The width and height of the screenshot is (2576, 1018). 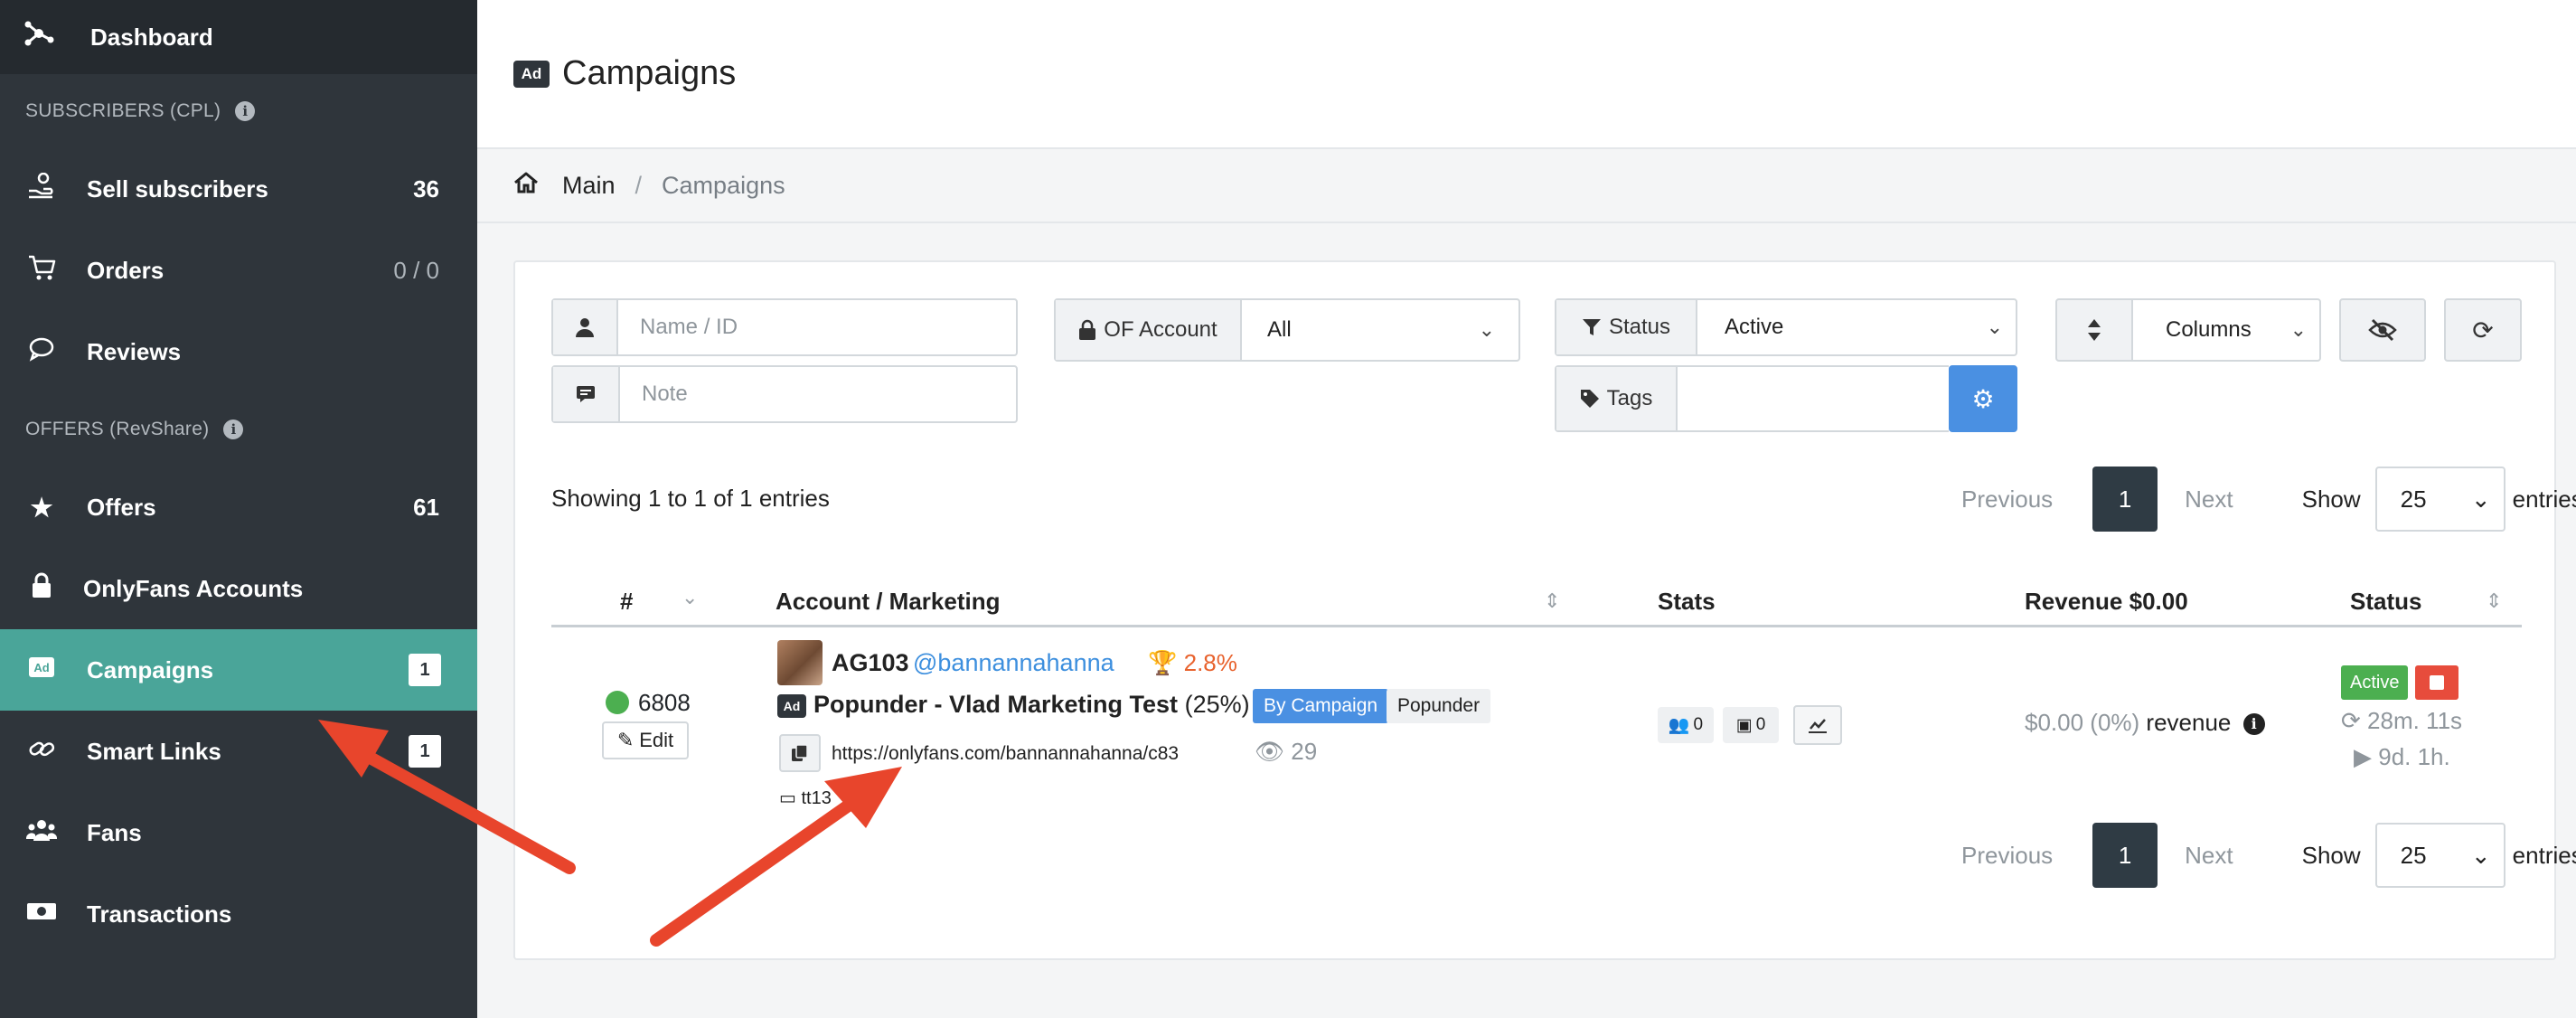 What do you see at coordinates (2414, 757) in the screenshot?
I see `status-runtime-value: 9d. 1h.` at bounding box center [2414, 757].